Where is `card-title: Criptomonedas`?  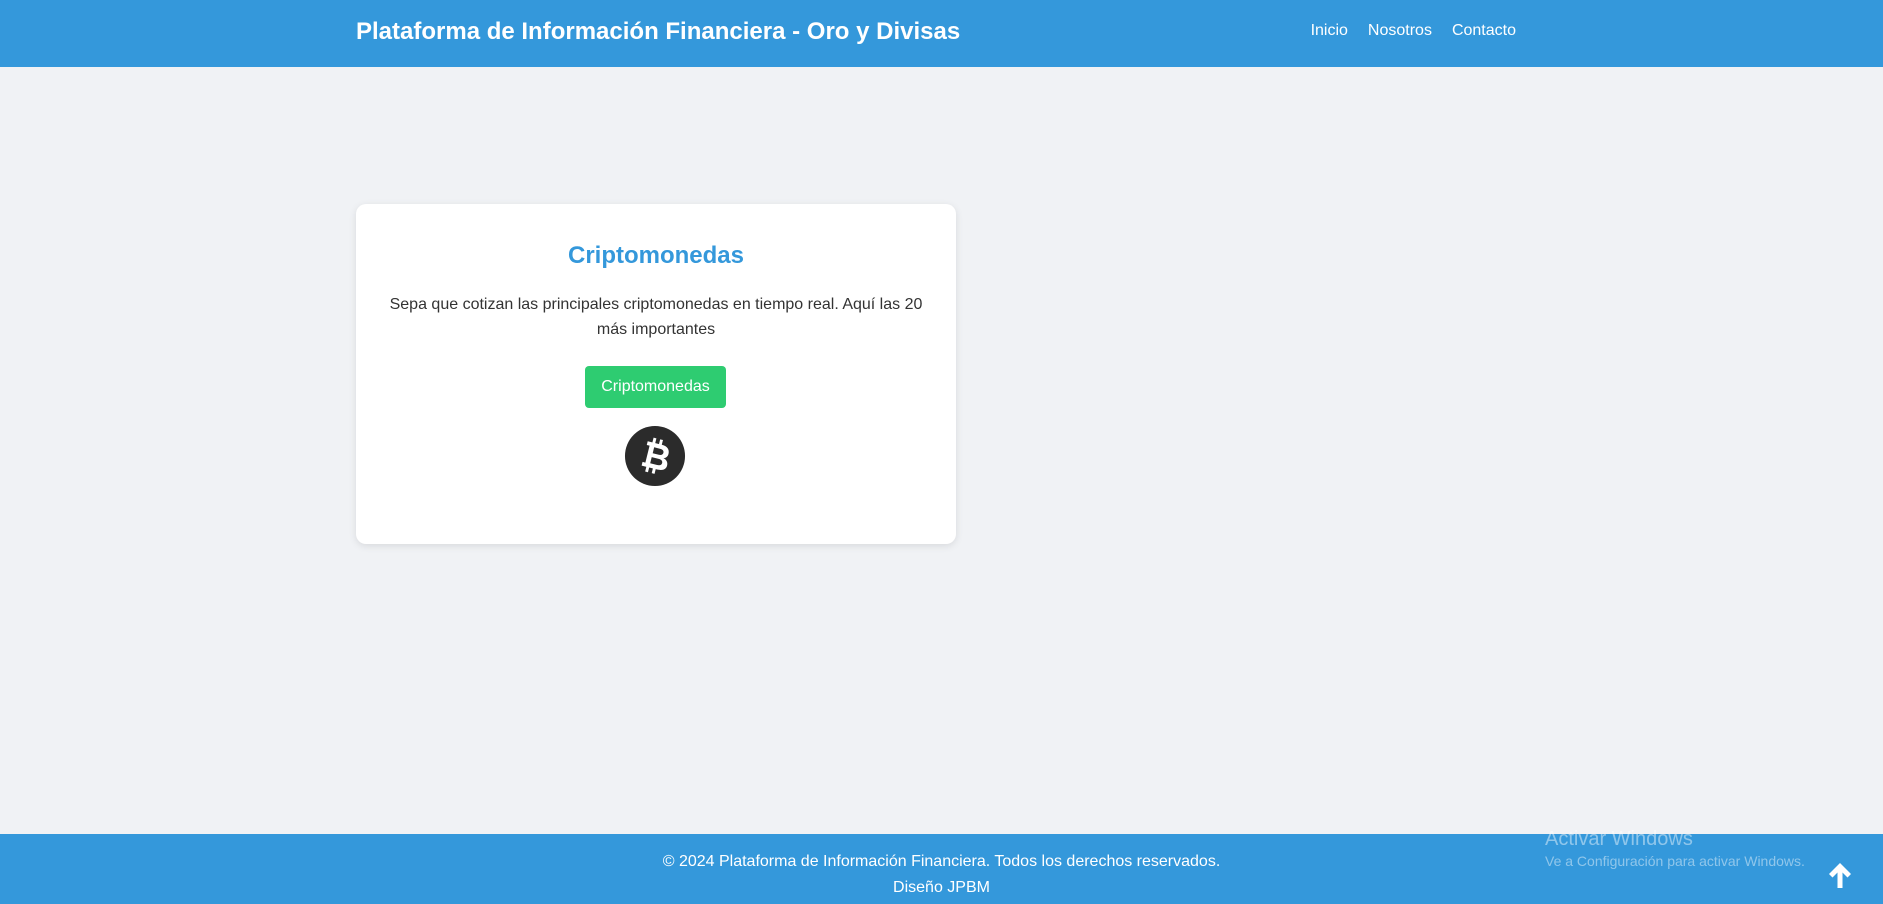 card-title: Criptomonedas is located at coordinates (655, 255).